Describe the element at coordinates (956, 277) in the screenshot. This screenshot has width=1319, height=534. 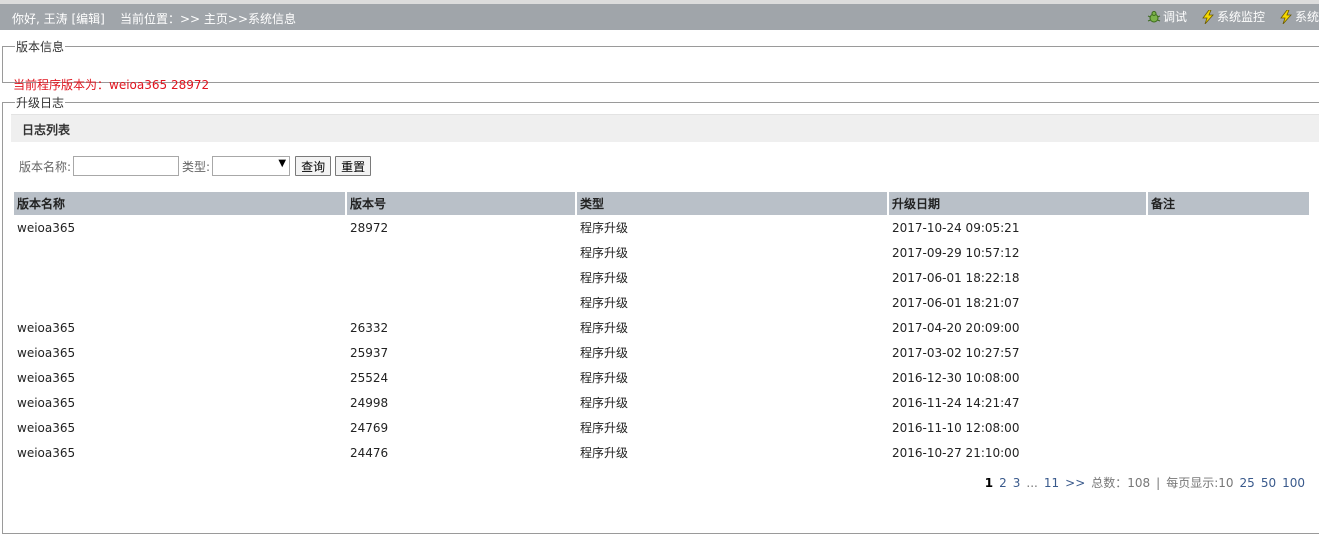
I see `cell-upgrade-date: 2017-06-01 18:22:18` at that location.